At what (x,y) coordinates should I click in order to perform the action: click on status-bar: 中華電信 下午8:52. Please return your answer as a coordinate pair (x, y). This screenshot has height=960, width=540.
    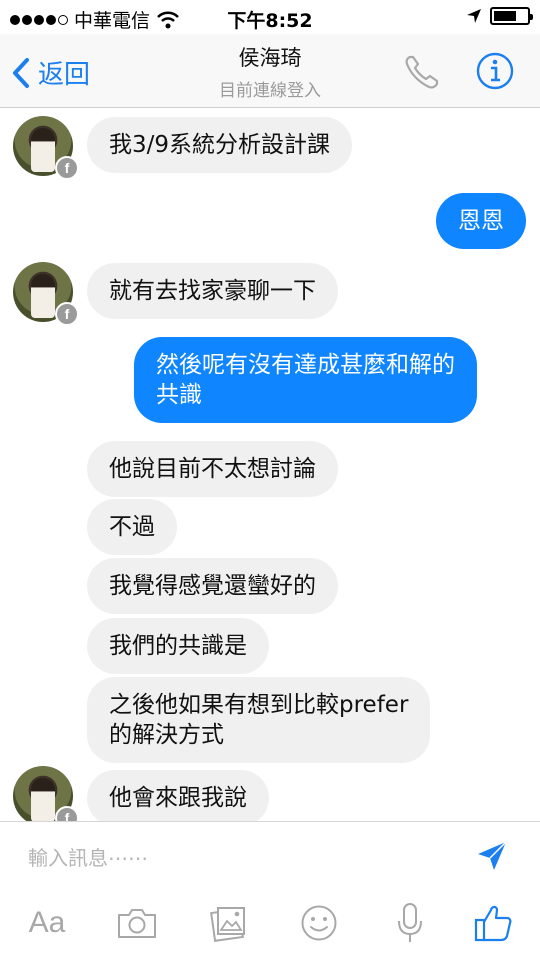
    Looking at the image, I should click on (270, 17).